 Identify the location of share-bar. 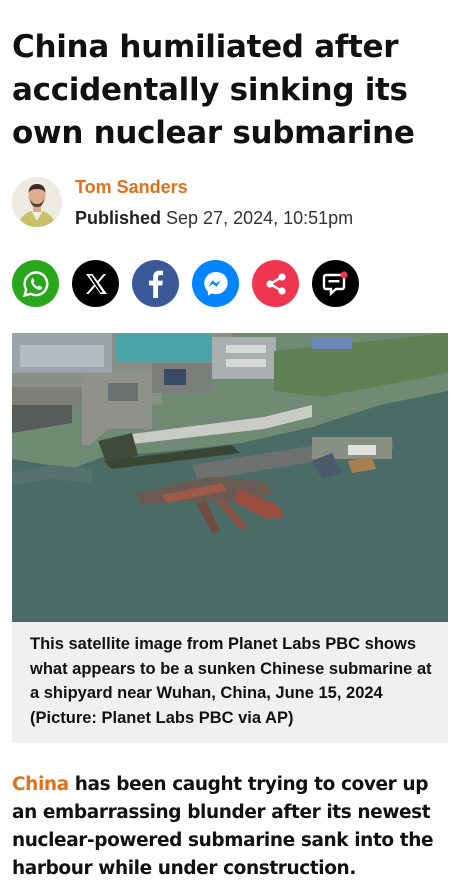
(230, 283).